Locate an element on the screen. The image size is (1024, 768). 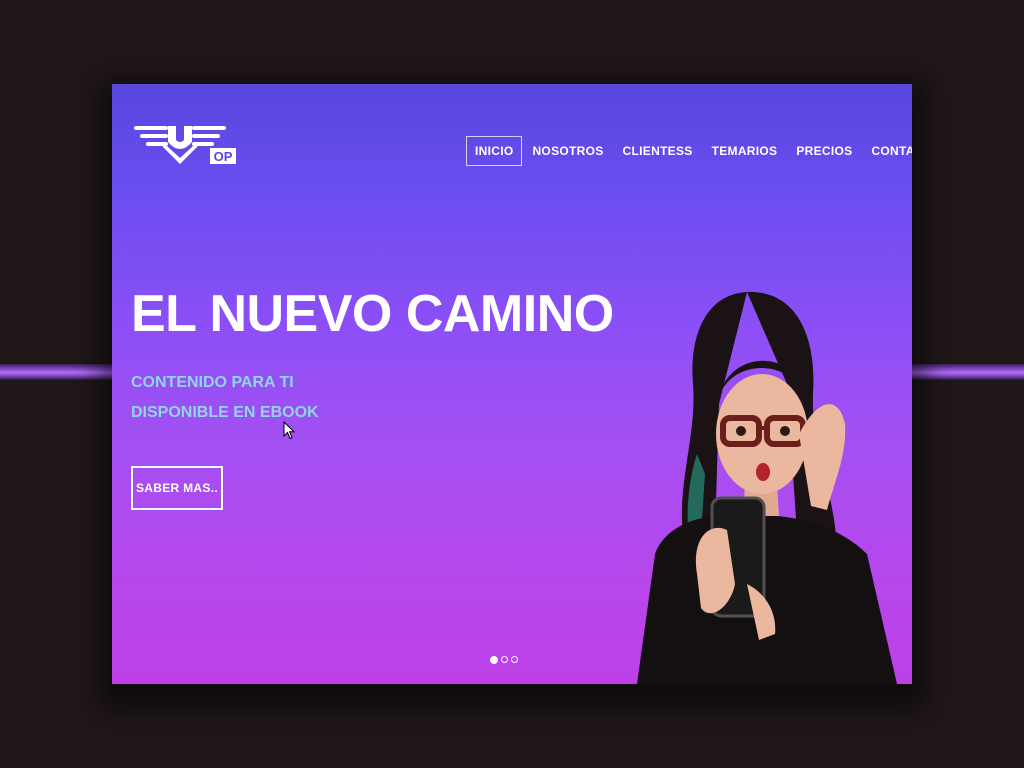
nav-item-temarios: TEMARIOS is located at coordinates (745, 151).